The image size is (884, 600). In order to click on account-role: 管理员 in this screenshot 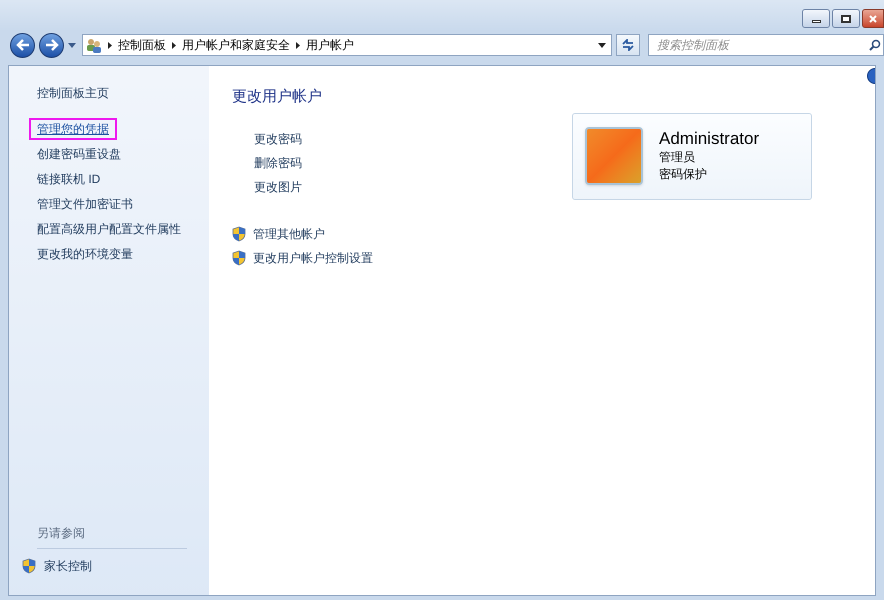, I will do `click(677, 157)`.